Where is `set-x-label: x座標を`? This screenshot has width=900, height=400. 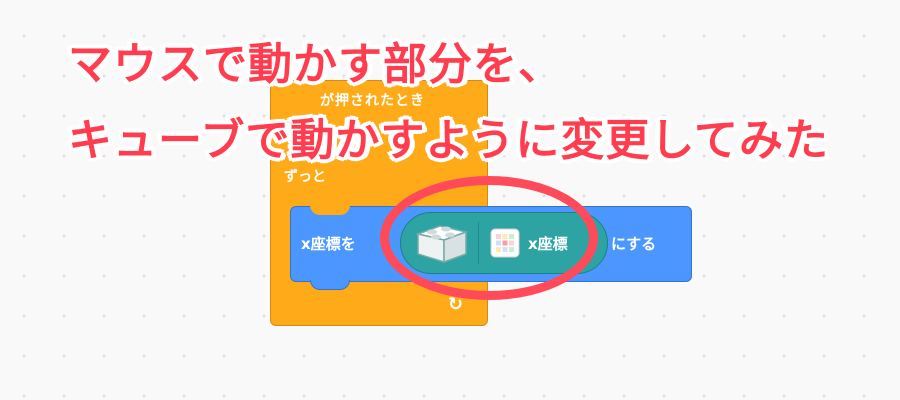 set-x-label: x座標を is located at coordinates (328, 244).